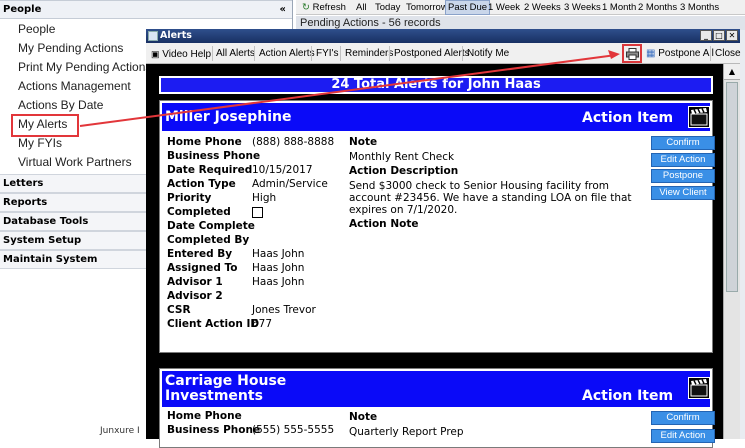 The width and height of the screenshot is (745, 448). I want to click on field-label: Client Action ID, so click(213, 324).